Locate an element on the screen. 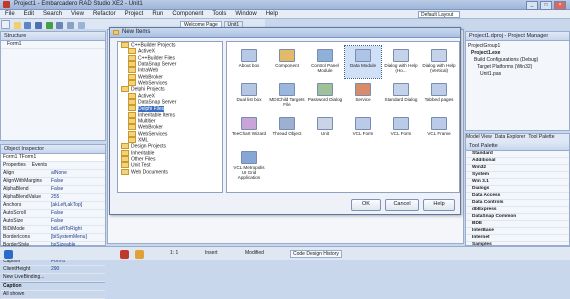 This screenshot has width=570, height=299. palette-category: Win 3.1 is located at coordinates (517, 182).